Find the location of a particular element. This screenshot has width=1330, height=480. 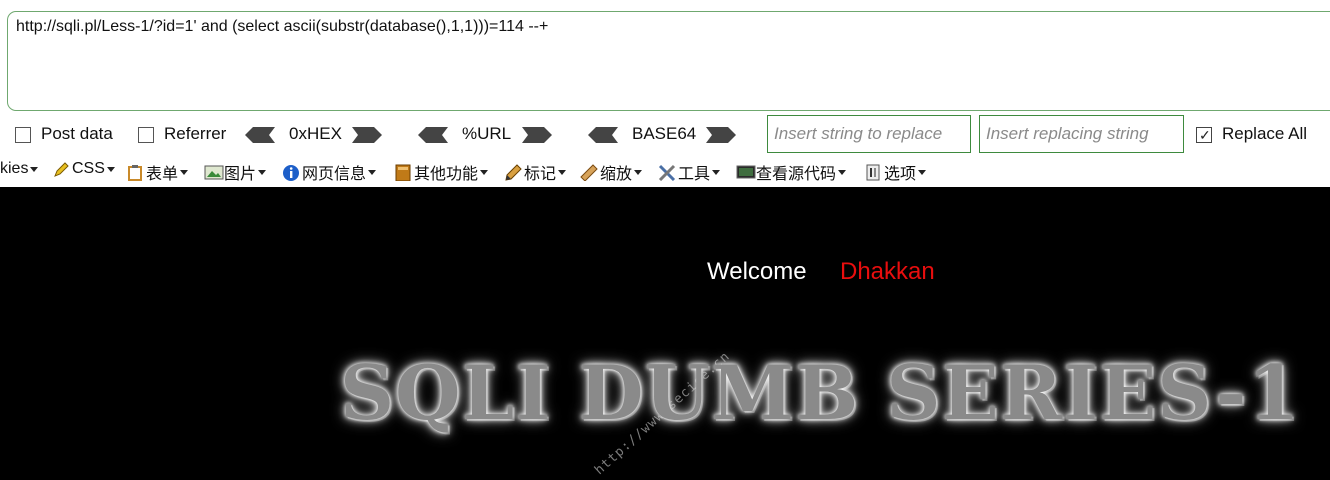

monitor-icon is located at coordinates (746, 172).